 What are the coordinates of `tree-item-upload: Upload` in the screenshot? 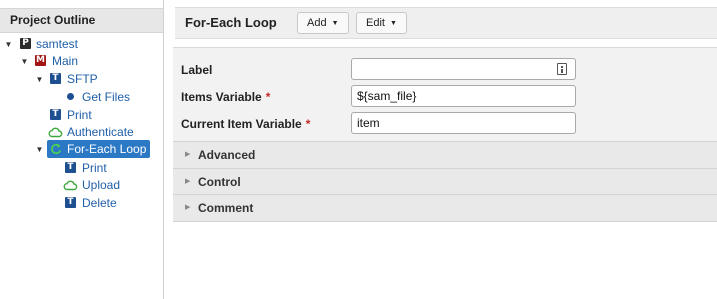 It's located at (80, 185).